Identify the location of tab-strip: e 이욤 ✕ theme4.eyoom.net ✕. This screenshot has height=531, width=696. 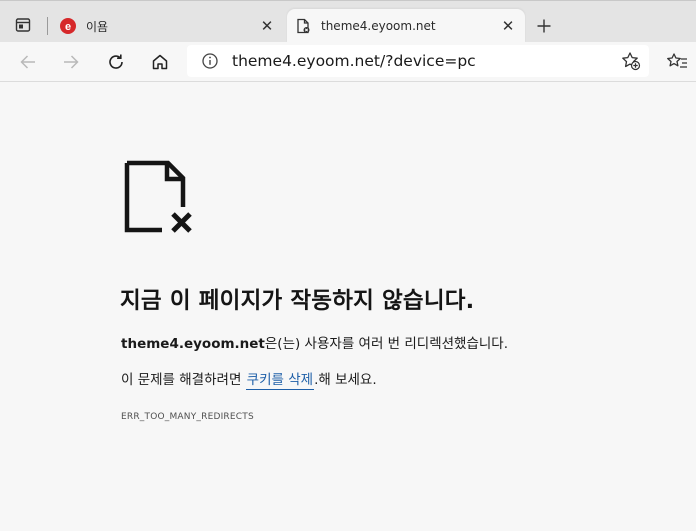
(348, 21).